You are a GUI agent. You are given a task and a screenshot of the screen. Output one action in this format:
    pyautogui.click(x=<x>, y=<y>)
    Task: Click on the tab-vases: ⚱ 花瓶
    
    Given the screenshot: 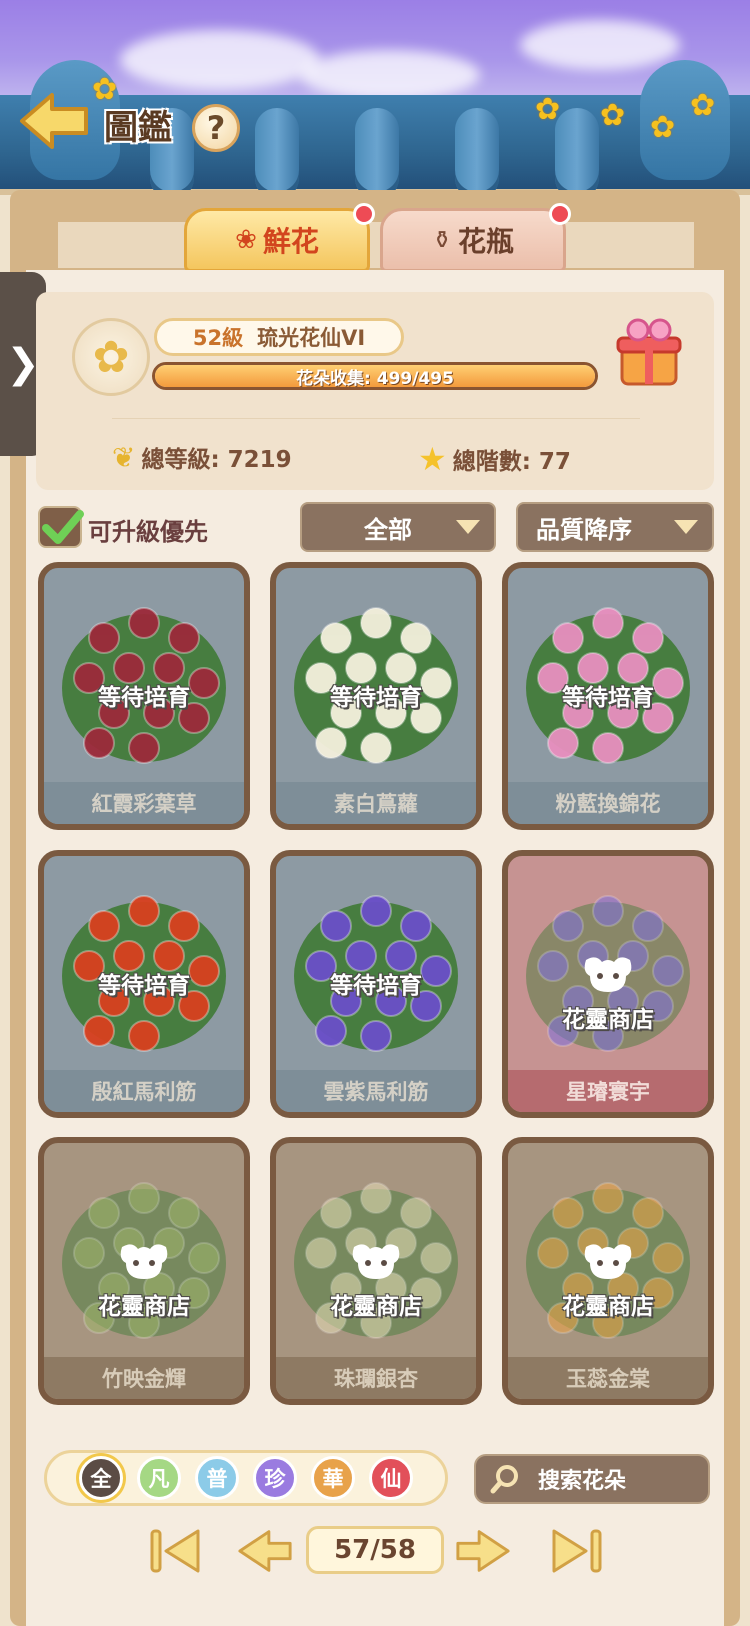 What is the action you would take?
    pyautogui.click(x=475, y=237)
    